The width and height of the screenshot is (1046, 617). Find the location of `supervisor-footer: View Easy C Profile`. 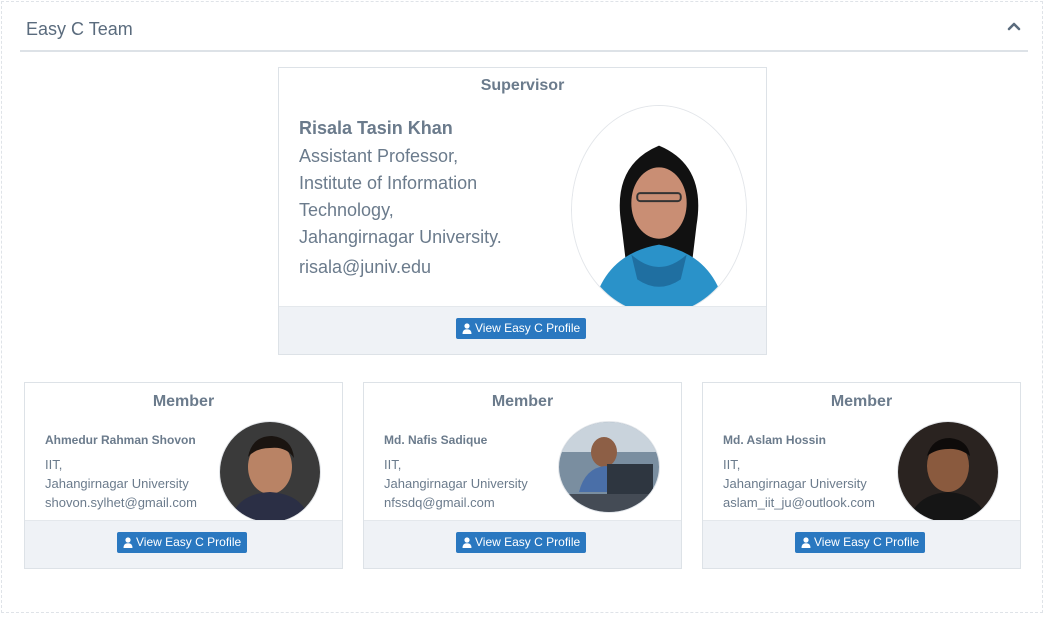

supervisor-footer: View Easy C Profile is located at coordinates (522, 330).